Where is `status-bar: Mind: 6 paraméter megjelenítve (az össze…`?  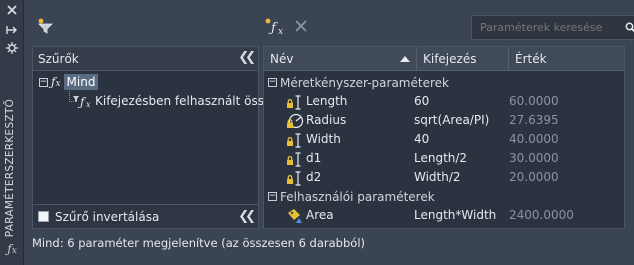 status-bar: Mind: 6 paraméter megjelenítve (az össze… is located at coordinates (199, 243).